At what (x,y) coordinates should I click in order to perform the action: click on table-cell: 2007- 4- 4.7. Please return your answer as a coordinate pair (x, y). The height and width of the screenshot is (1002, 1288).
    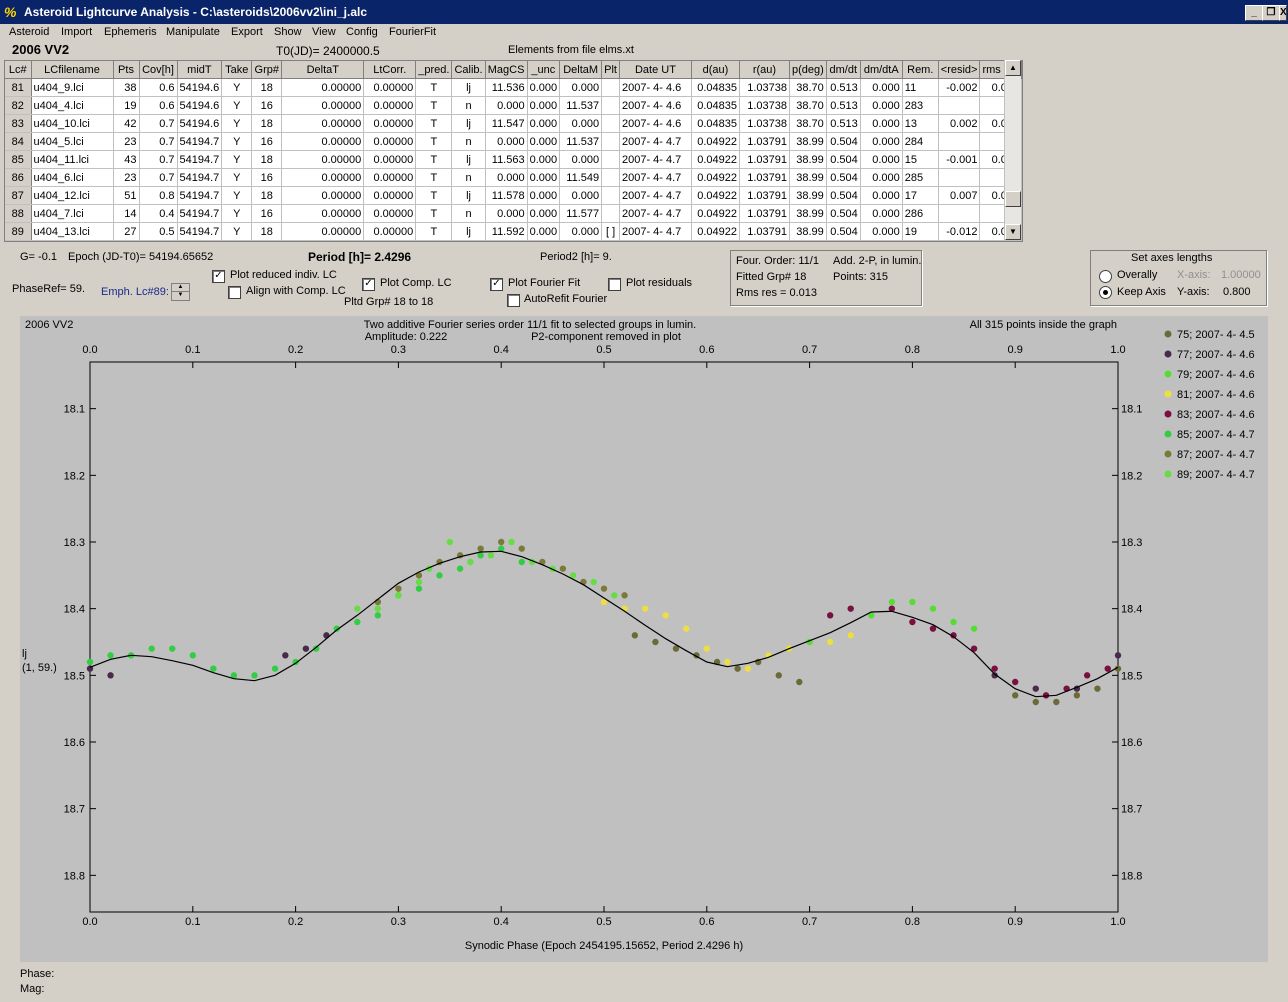
    Looking at the image, I should click on (655, 141).